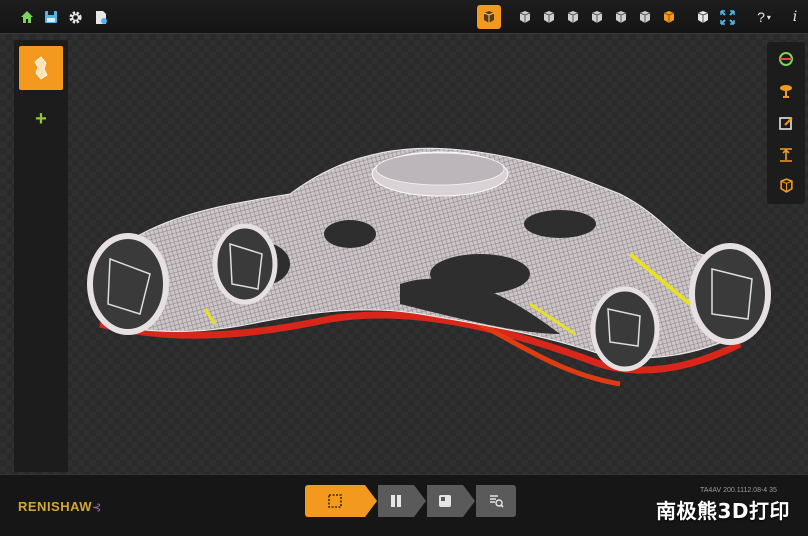  What do you see at coordinates (41, 256) in the screenshot?
I see `part-list-panel: +` at bounding box center [41, 256].